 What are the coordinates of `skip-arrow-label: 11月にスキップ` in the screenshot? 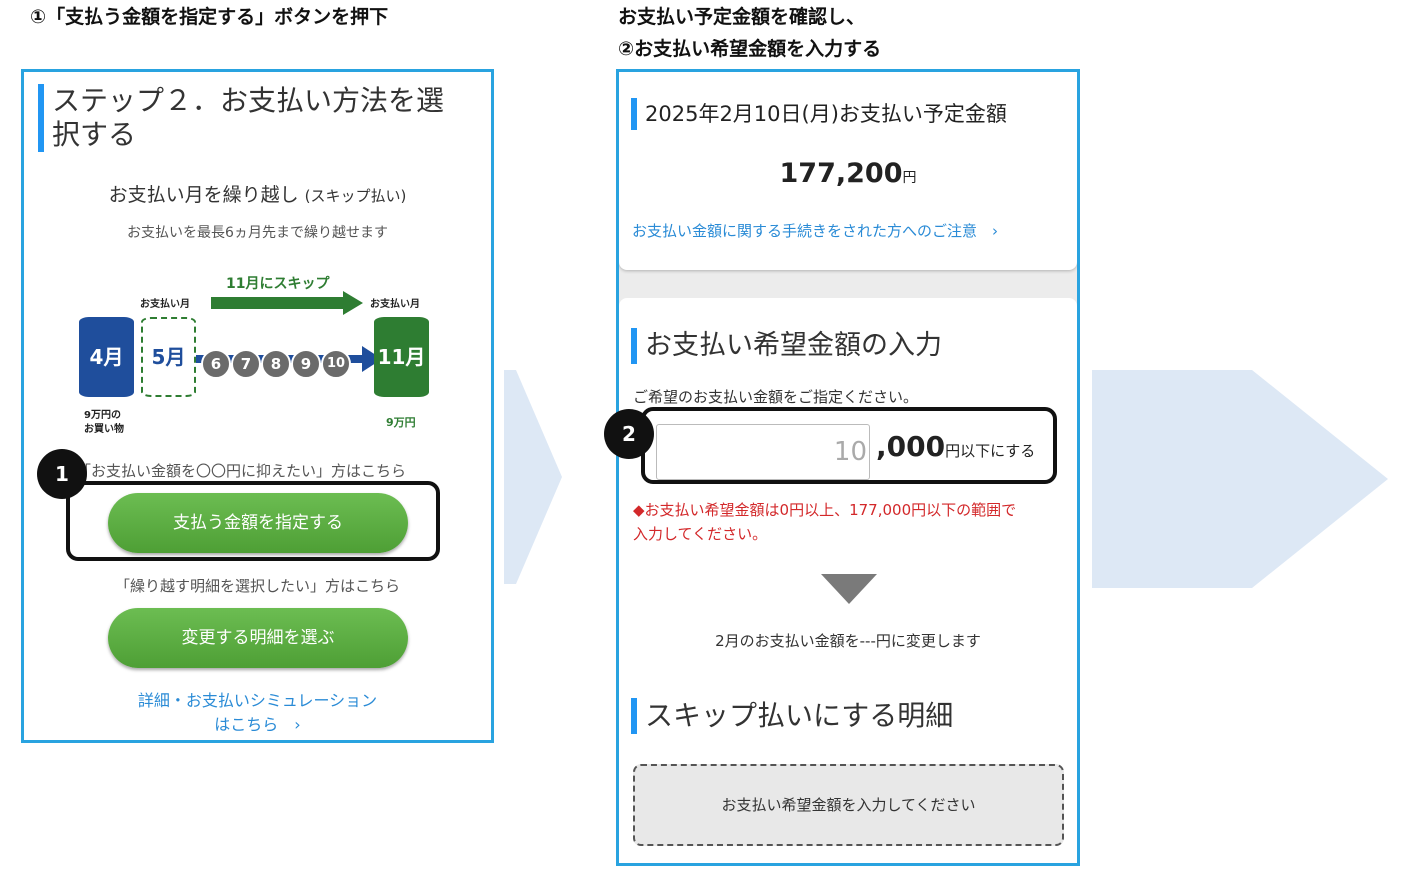 It's located at (278, 284).